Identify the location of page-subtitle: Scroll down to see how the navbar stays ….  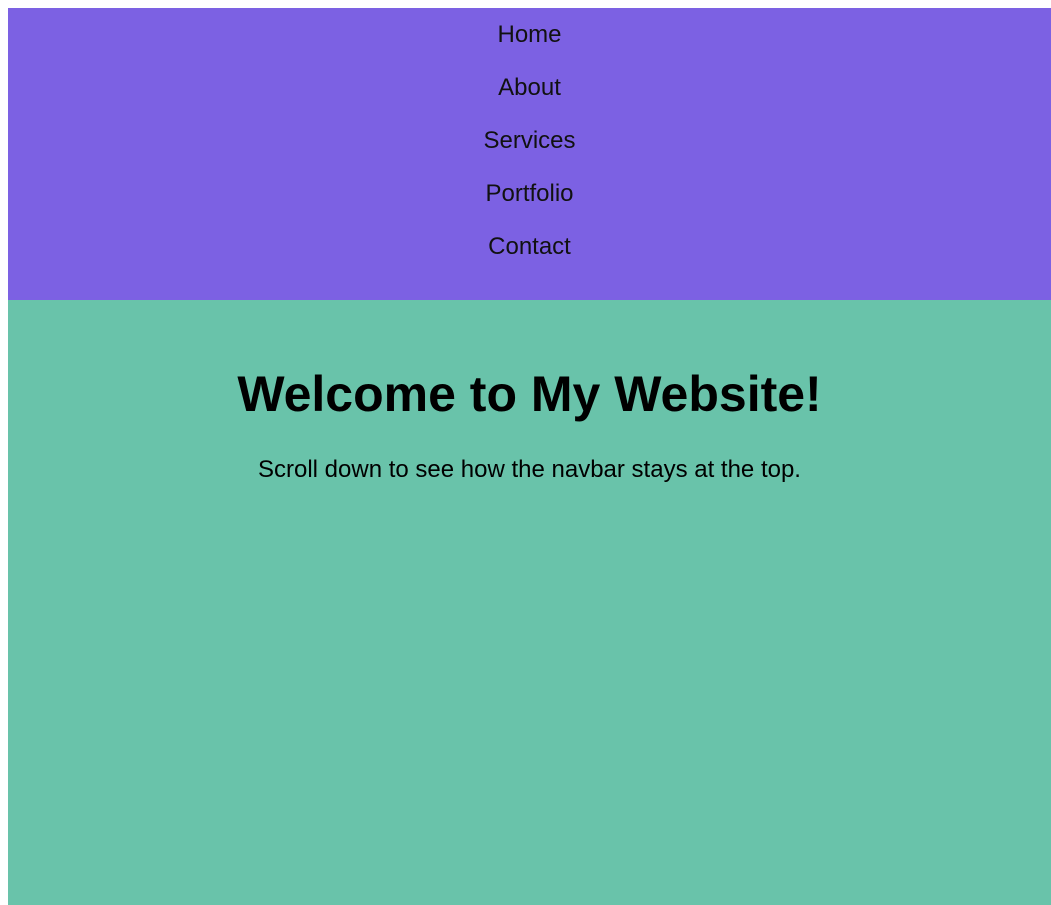
(529, 469).